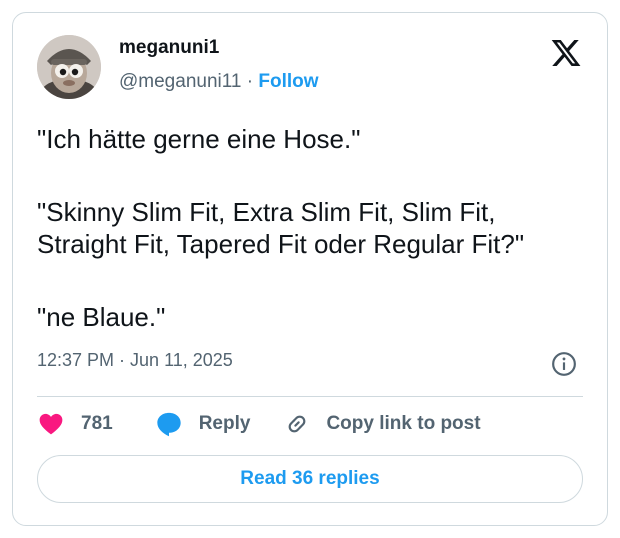  Describe the element at coordinates (199, 139) in the screenshot. I see `tweet-line-1: "Ich hätte gerne eine Hose."` at that location.